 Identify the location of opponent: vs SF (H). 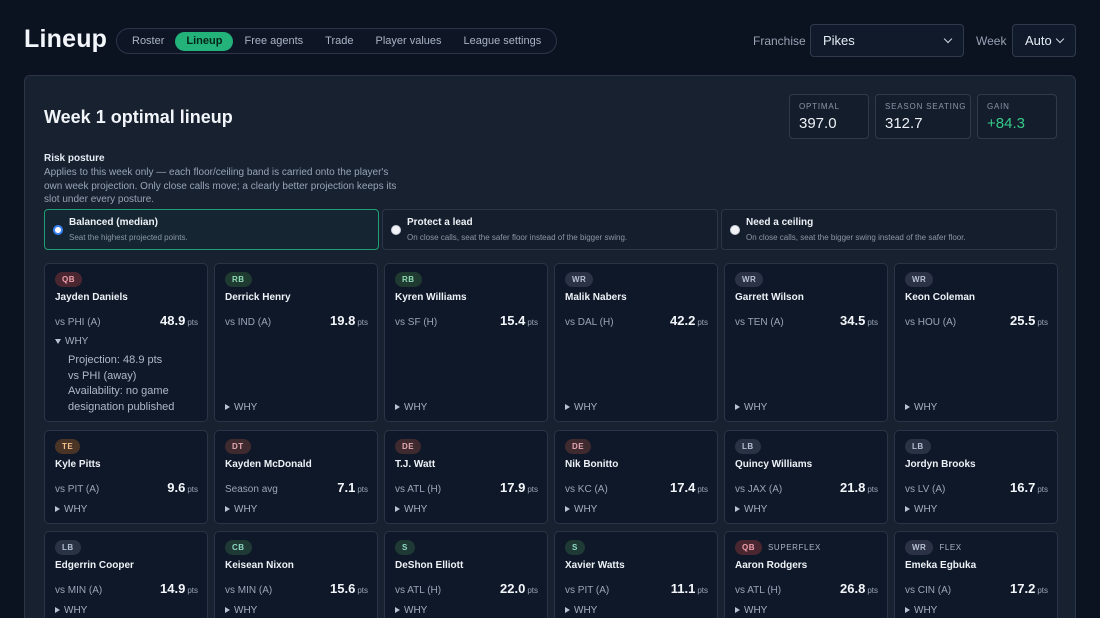
(416, 322).